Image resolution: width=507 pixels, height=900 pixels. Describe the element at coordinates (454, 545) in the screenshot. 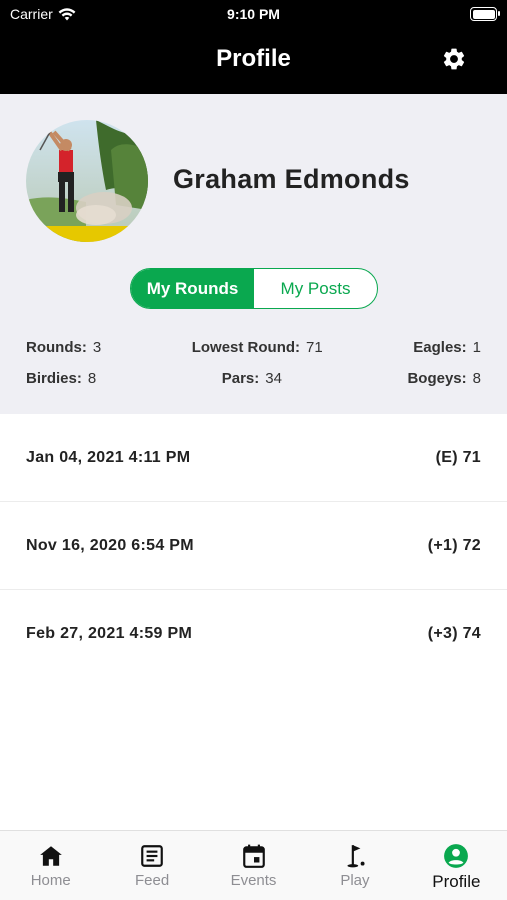

I see `round-score: (+1) 72` at that location.